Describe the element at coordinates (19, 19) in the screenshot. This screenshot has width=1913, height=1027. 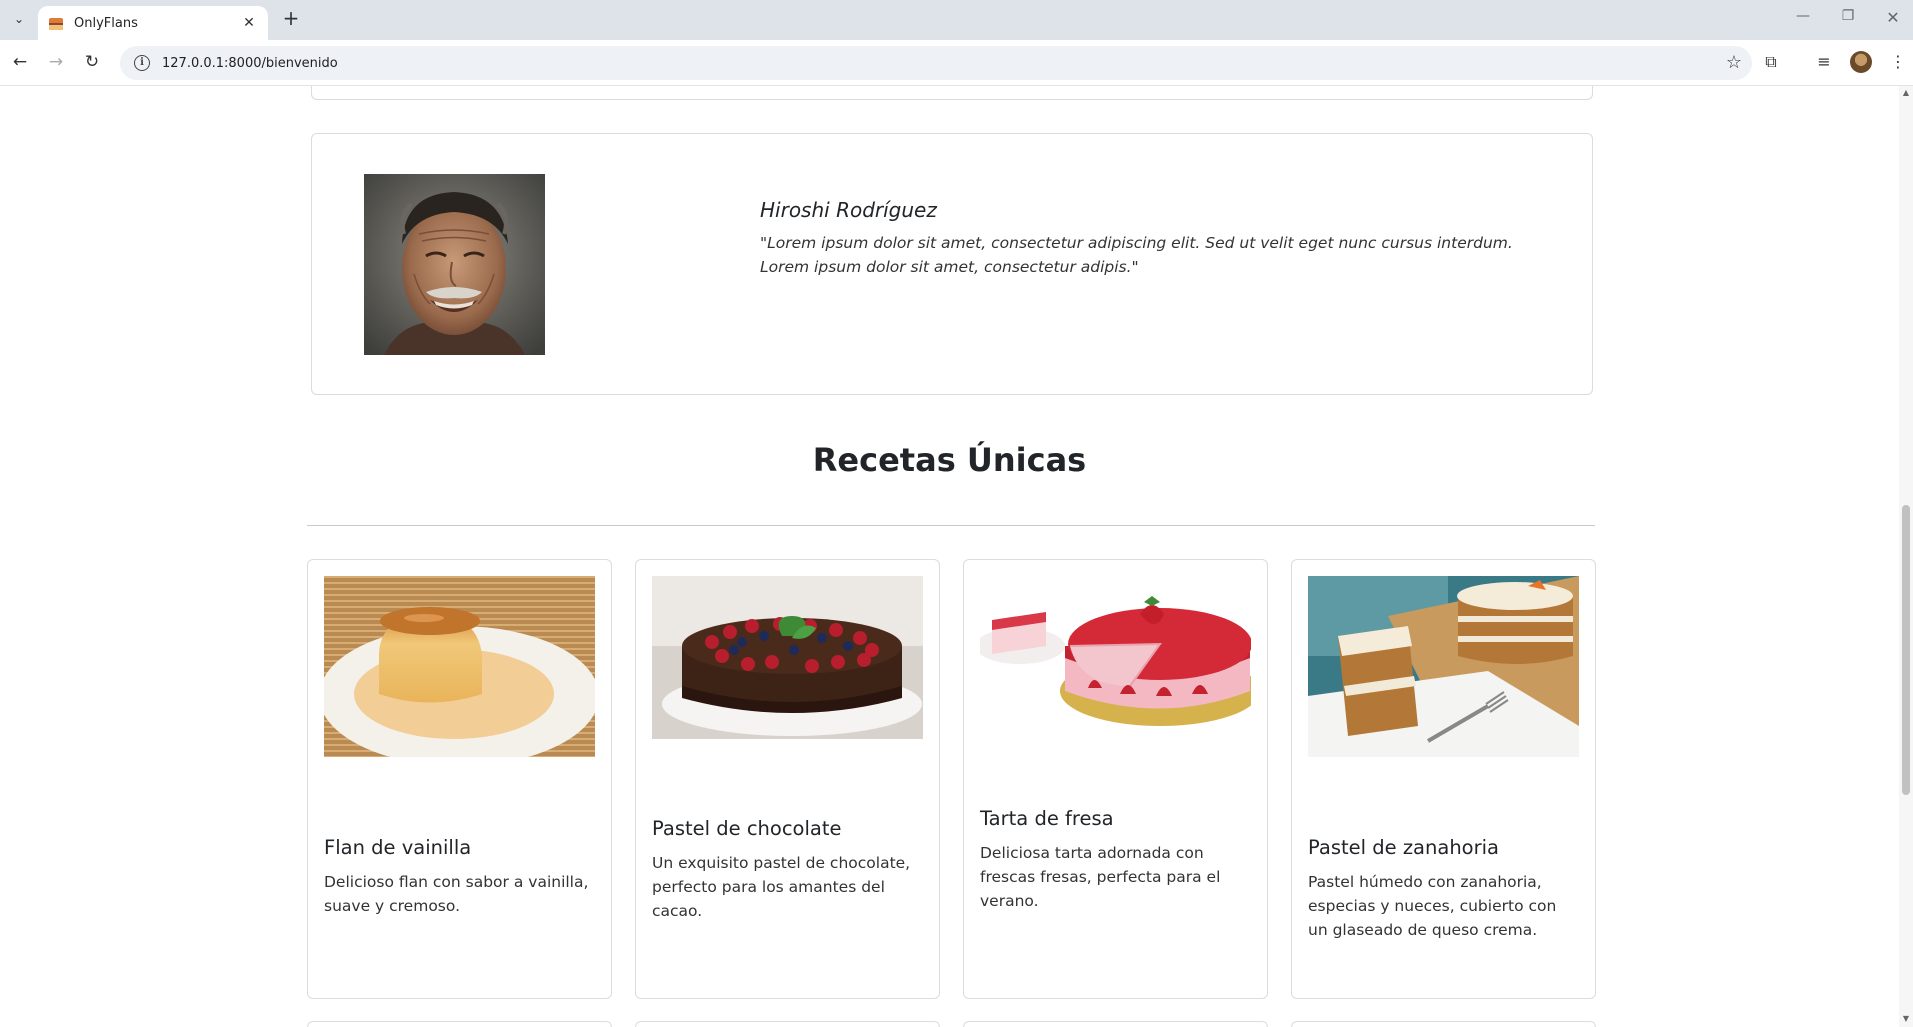
I see `tab-search-chevron-icon: ⌄` at that location.